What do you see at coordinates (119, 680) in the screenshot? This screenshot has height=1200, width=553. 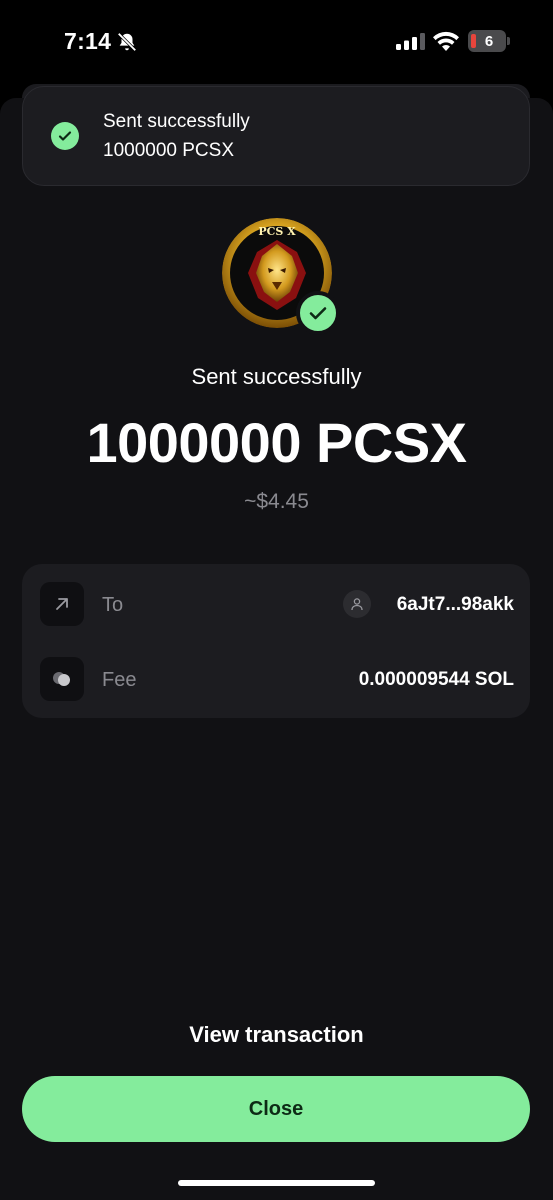 I see `fee-label: Fee` at bounding box center [119, 680].